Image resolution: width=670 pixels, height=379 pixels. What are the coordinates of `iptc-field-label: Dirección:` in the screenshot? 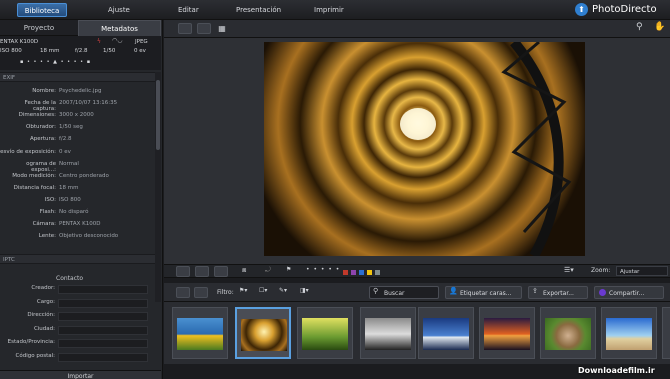 It's located at (41, 315).